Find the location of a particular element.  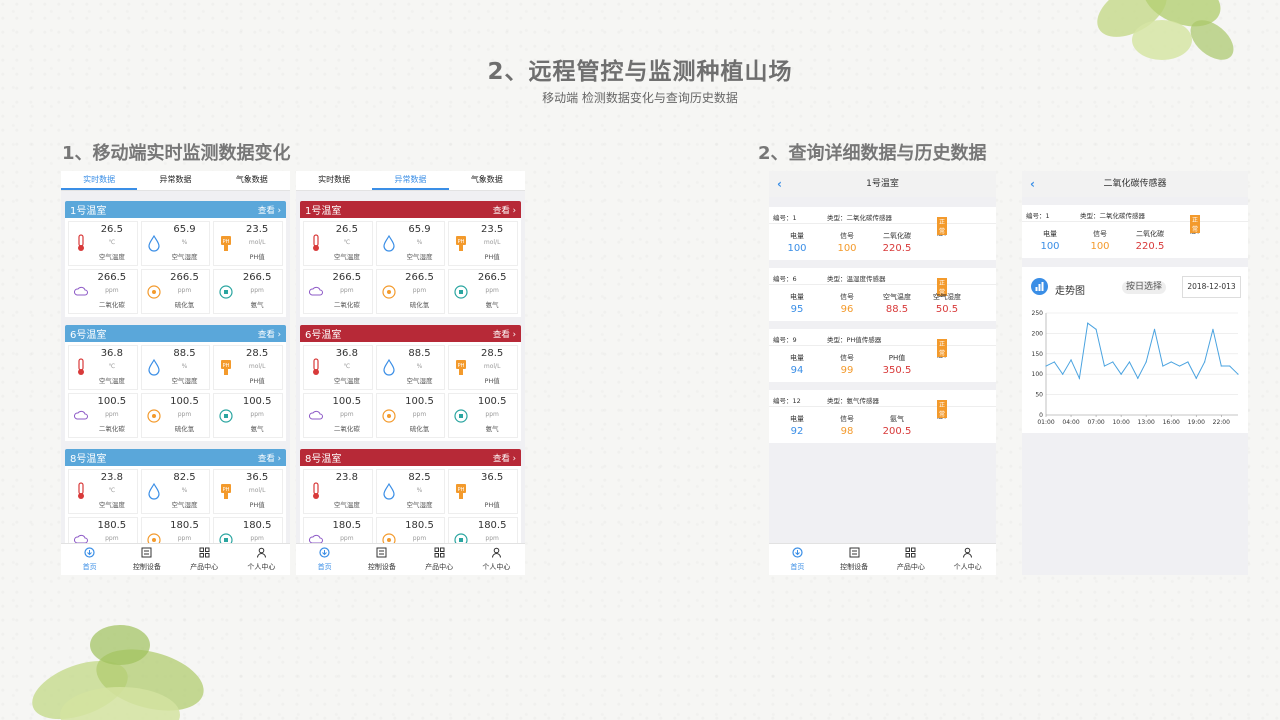

sensor-unit: ℃ is located at coordinates (347, 242).